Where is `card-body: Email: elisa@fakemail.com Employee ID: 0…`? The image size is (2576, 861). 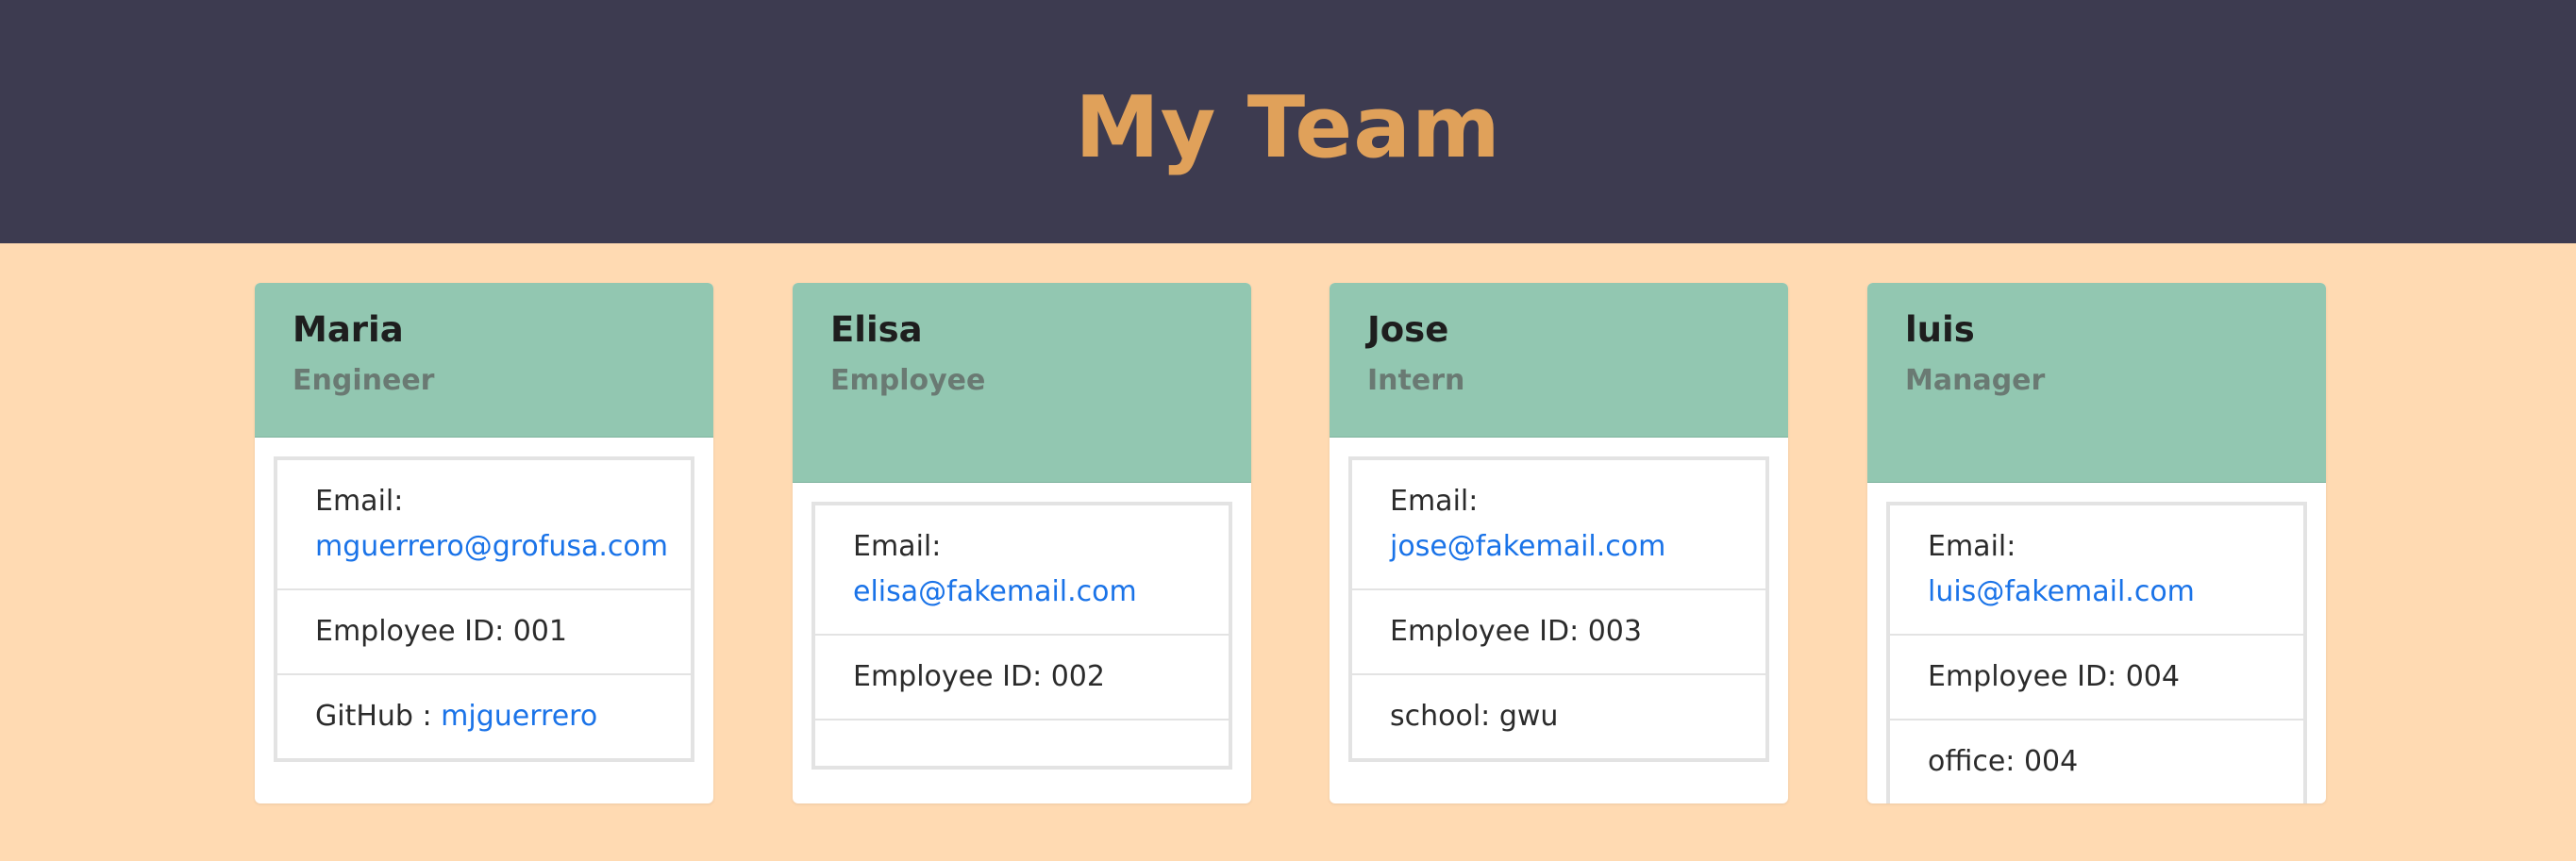
card-body: Email: elisa@fakemail.com Employee ID: 0… is located at coordinates (1022, 635).